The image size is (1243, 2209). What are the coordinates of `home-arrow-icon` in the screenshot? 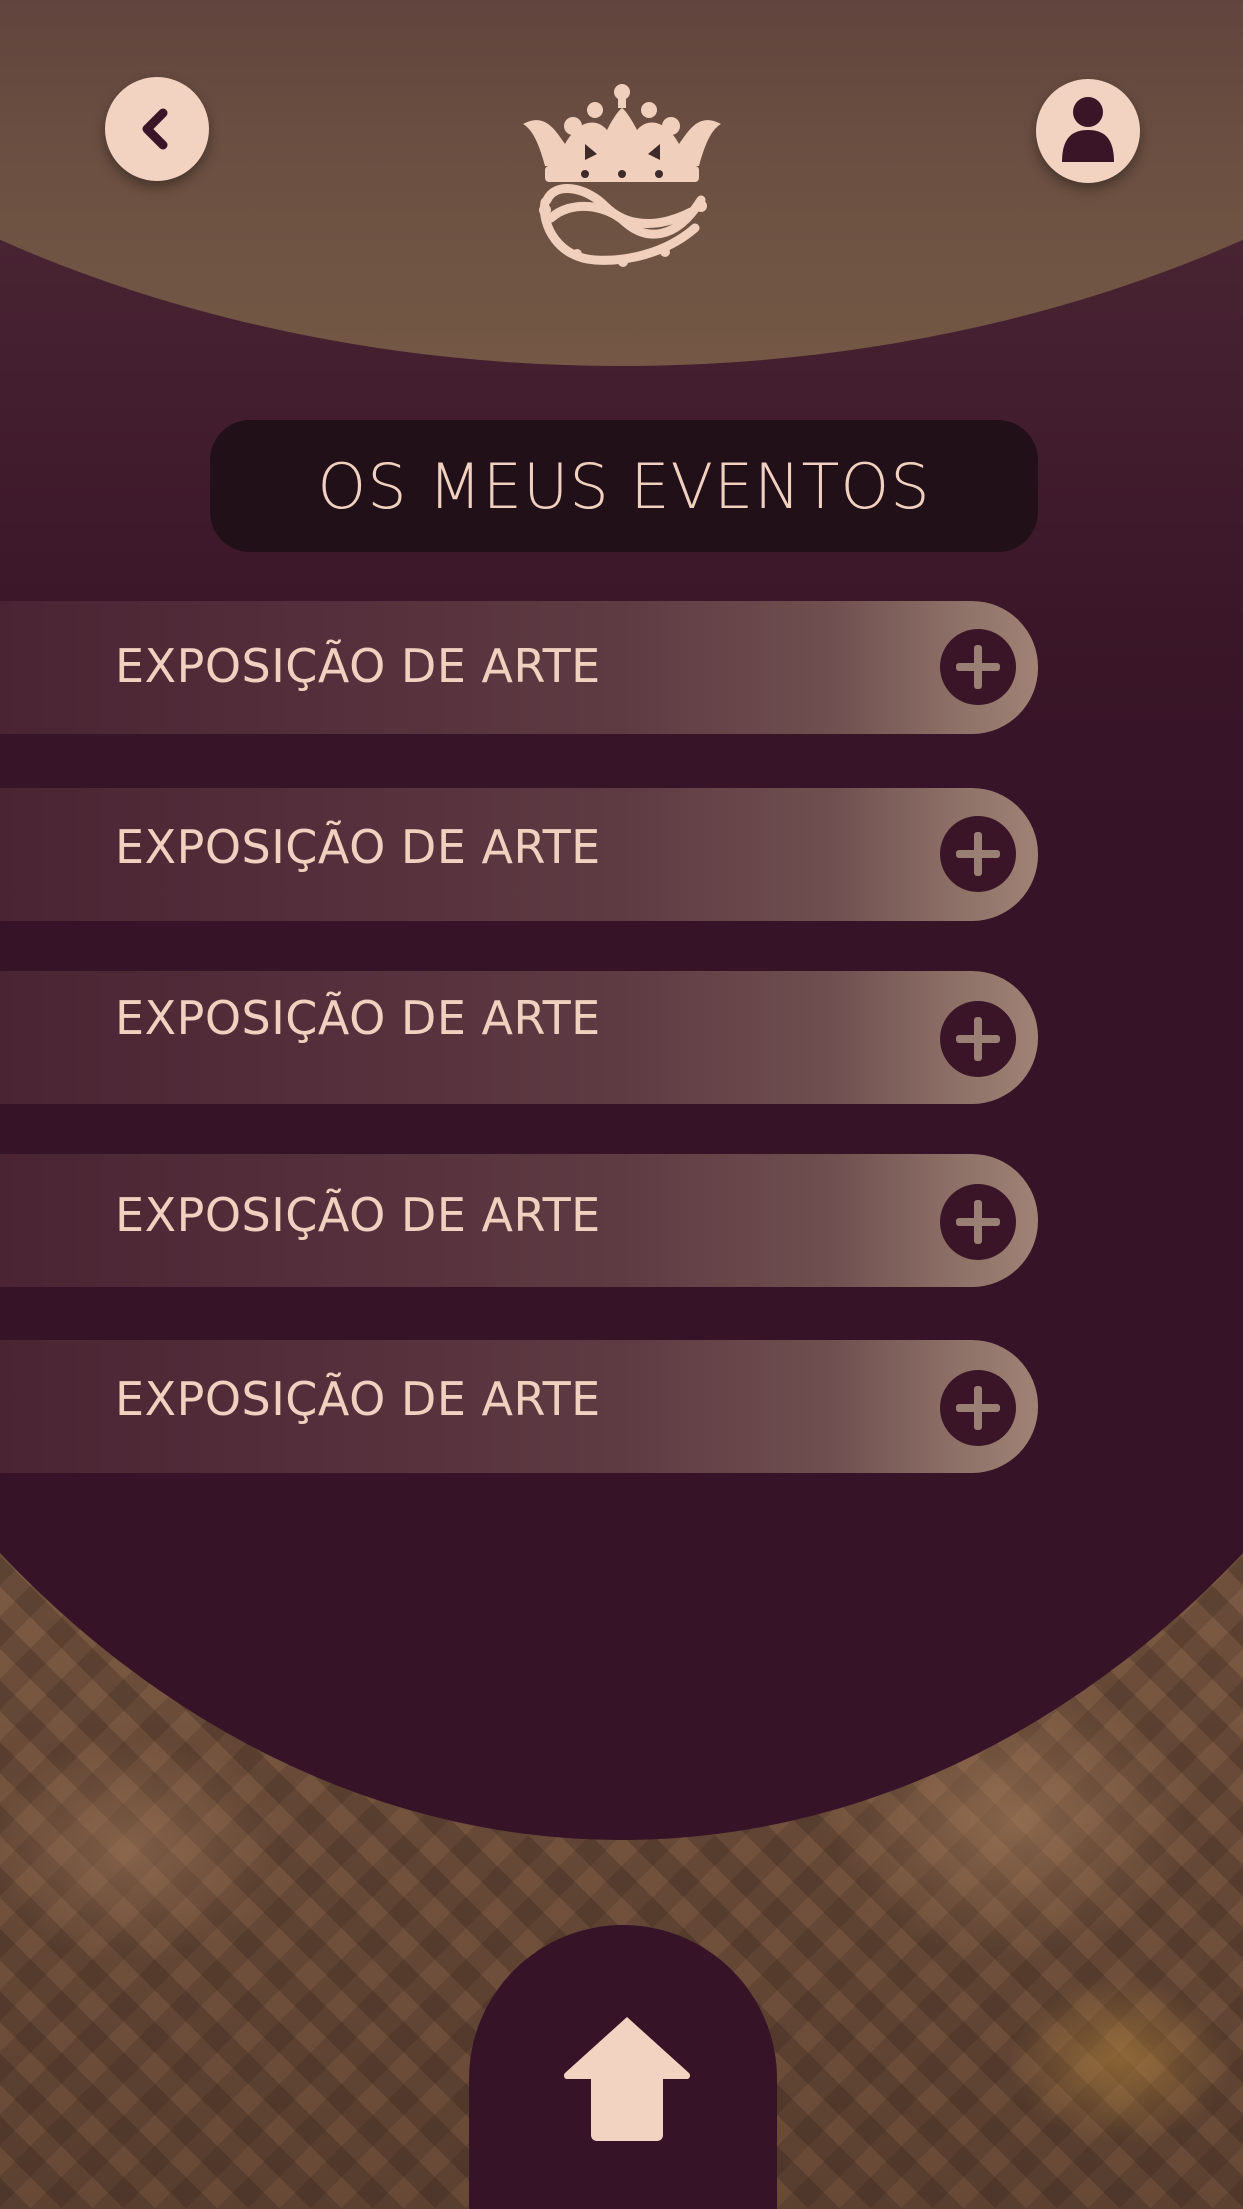 It's located at (627, 2079).